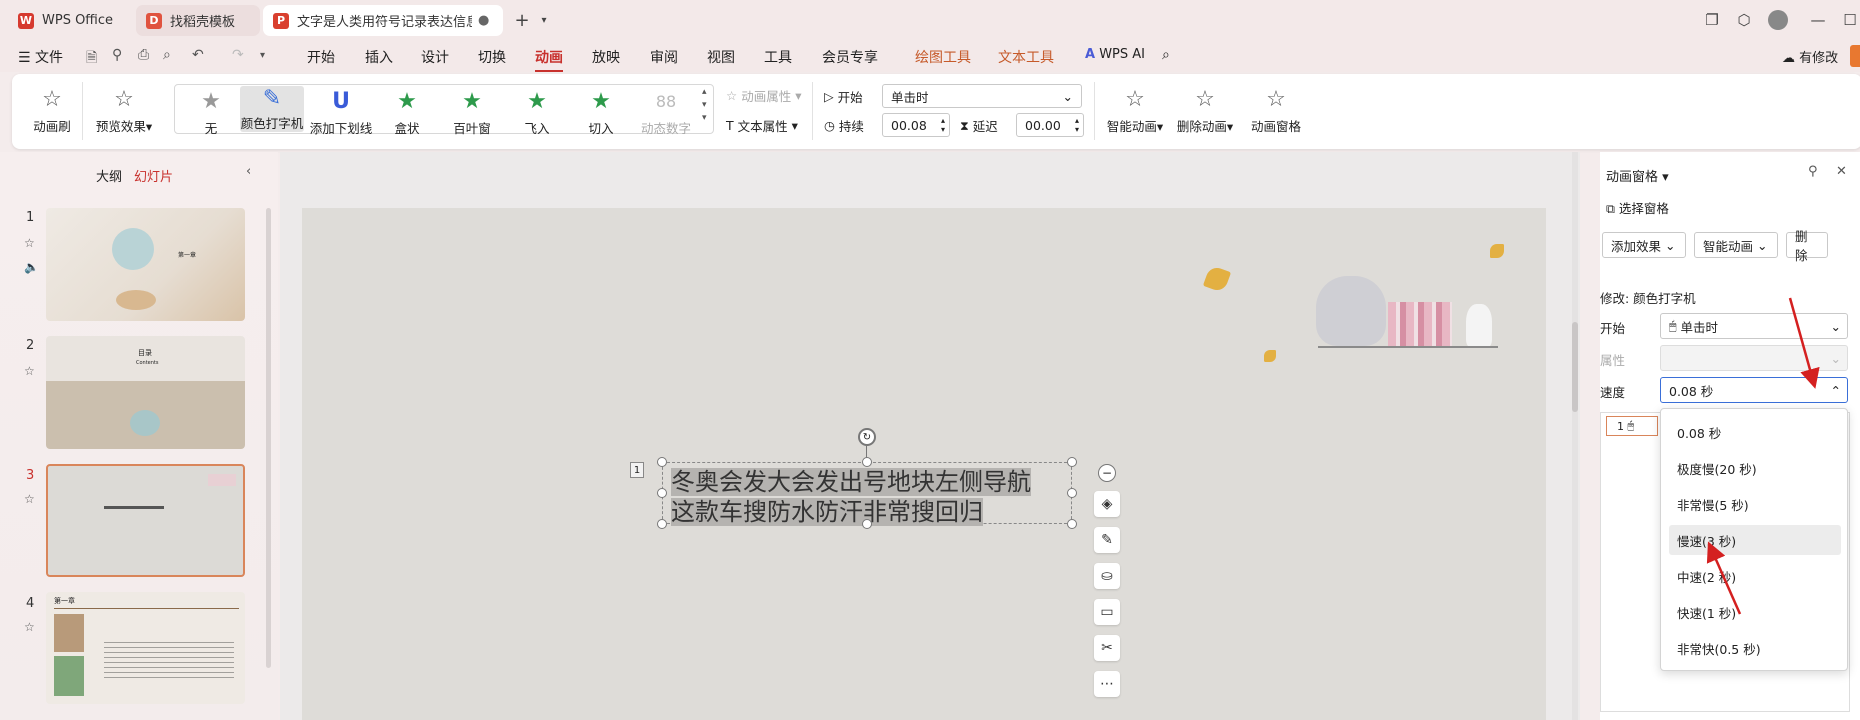 The image size is (1860, 720). What do you see at coordinates (40, 57) in the screenshot?
I see `file-menu: ☰ 文件` at bounding box center [40, 57].